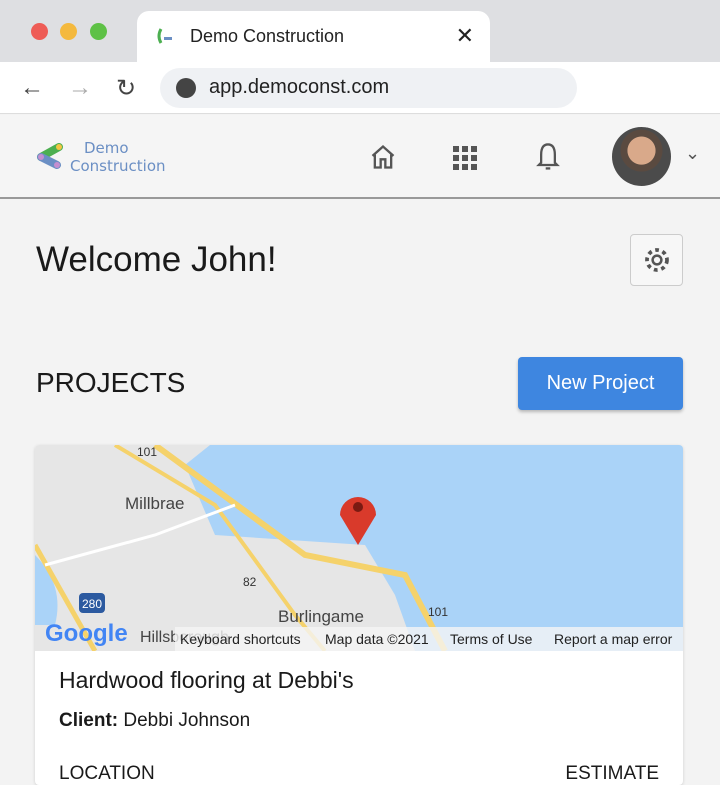 The height and width of the screenshot is (785, 720). What do you see at coordinates (692, 153) in the screenshot?
I see `chevron-down-icon: ⌄` at bounding box center [692, 153].